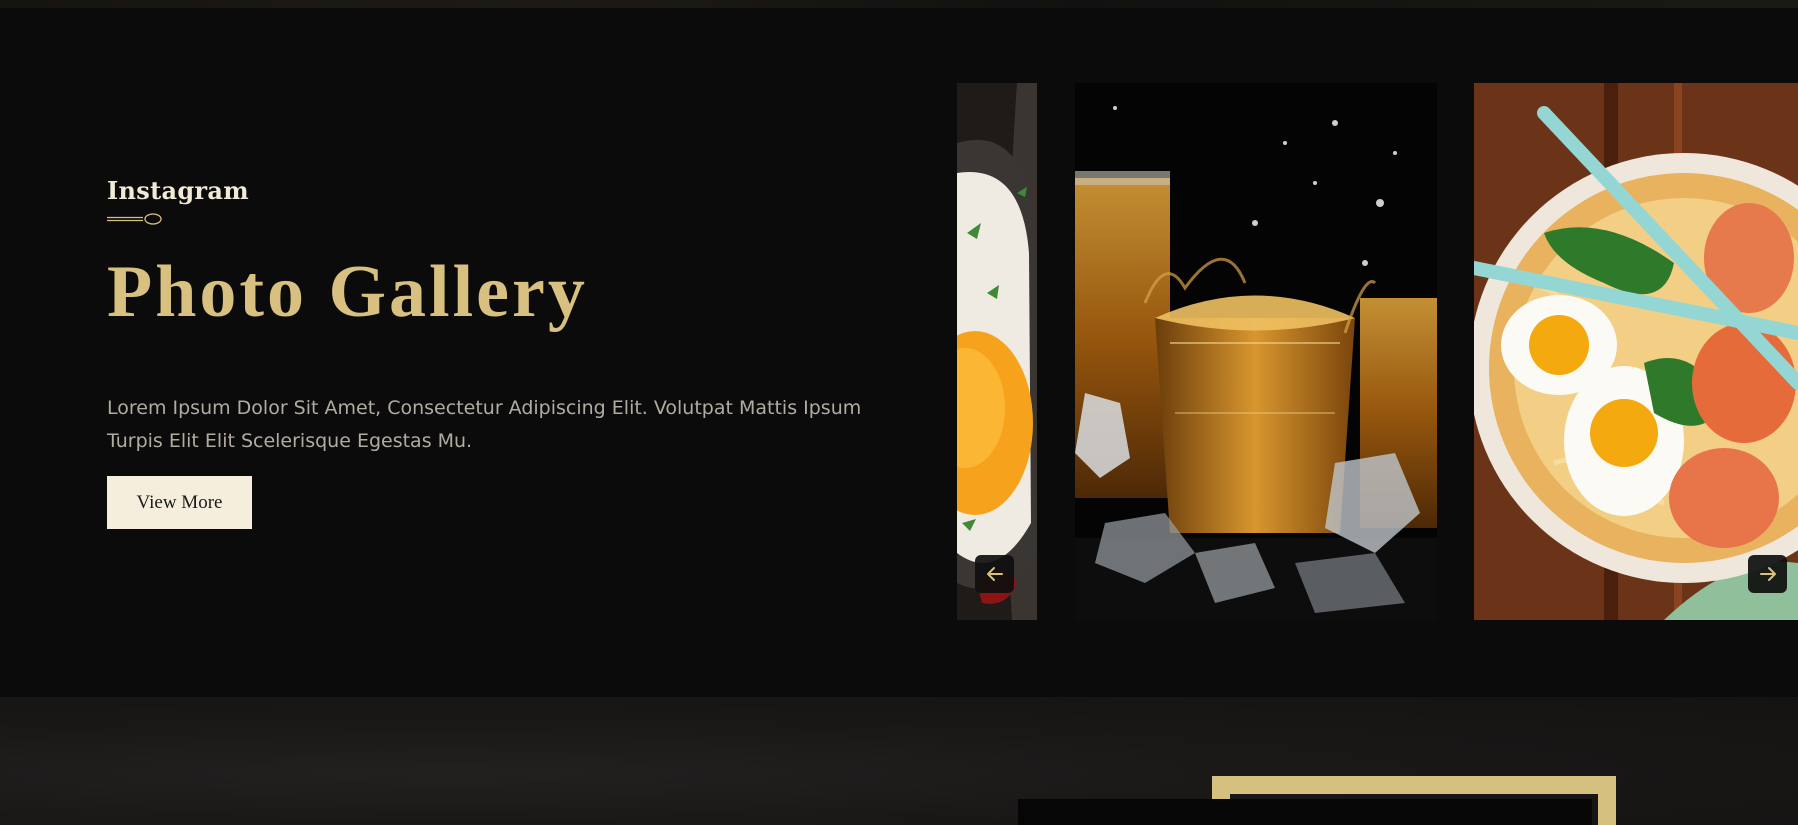  I want to click on previous-section-edge, so click(899, 4).